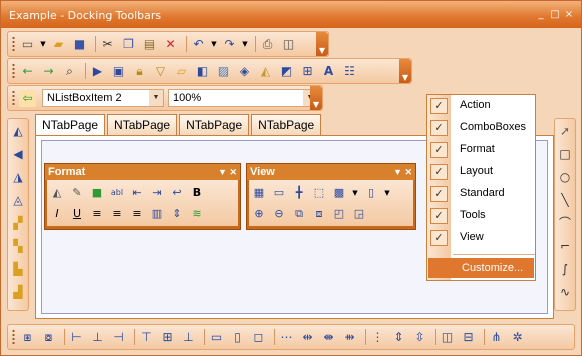 Image resolution: width=582 pixels, height=356 pixels. I want to click on pencil-icon: ✎, so click(77, 193).